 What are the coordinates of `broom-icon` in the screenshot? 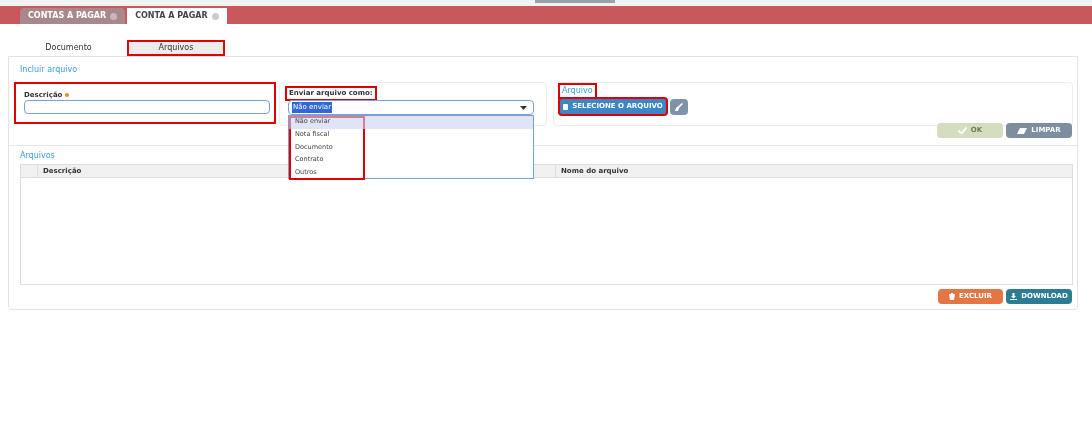 It's located at (679, 107).